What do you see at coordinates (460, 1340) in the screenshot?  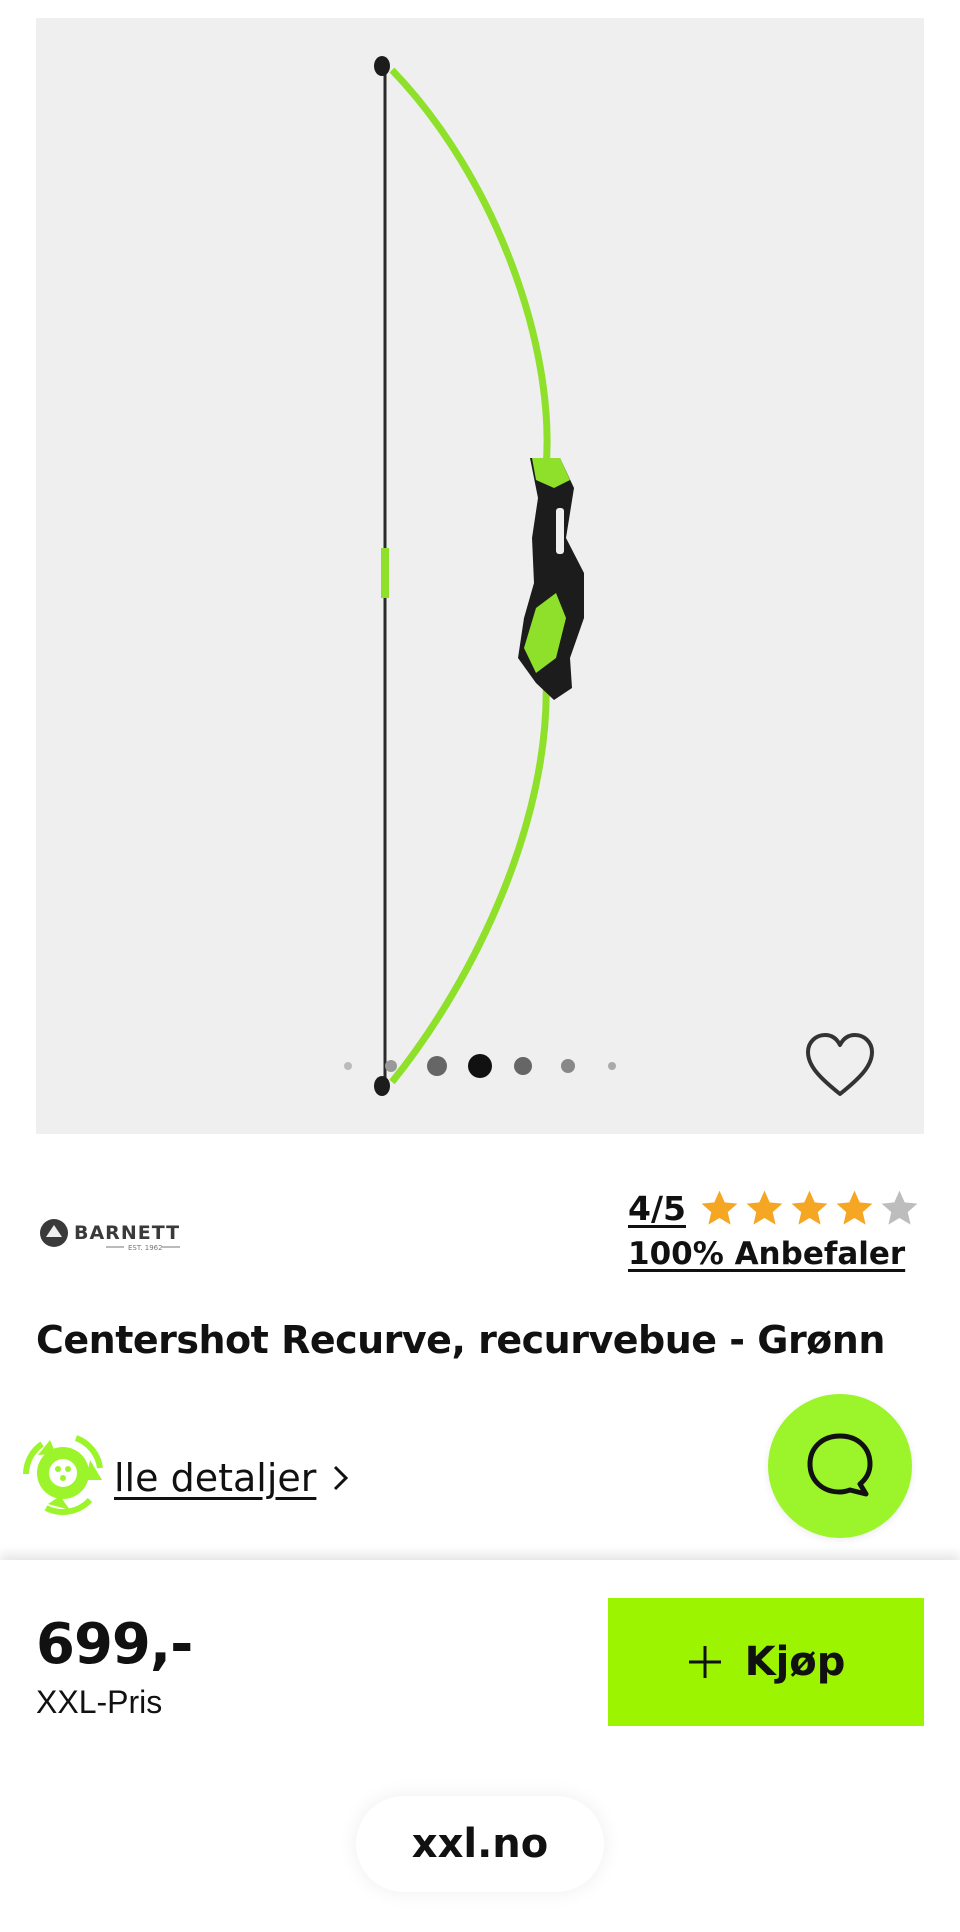 I see `product-title: Centershot Recurve, recurvebue - Grønn` at bounding box center [460, 1340].